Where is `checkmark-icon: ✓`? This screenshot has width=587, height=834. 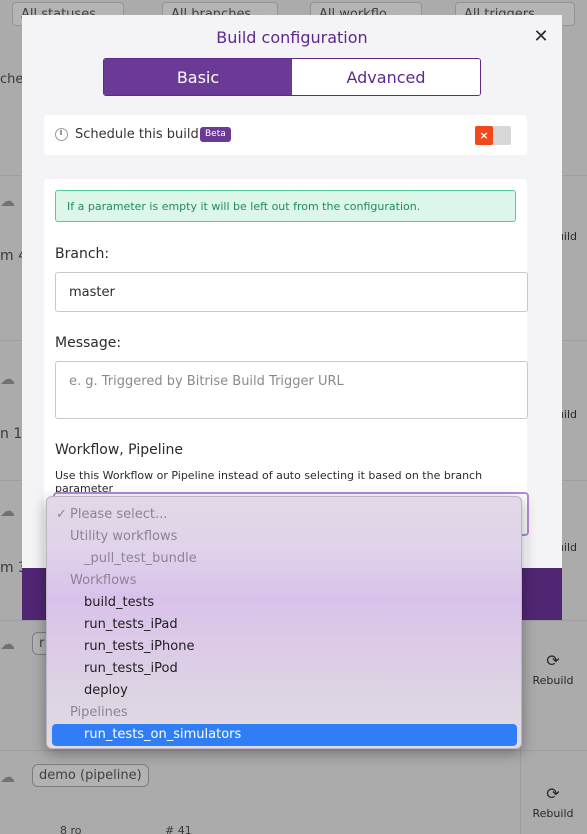 checkmark-icon: ✓ is located at coordinates (61, 514).